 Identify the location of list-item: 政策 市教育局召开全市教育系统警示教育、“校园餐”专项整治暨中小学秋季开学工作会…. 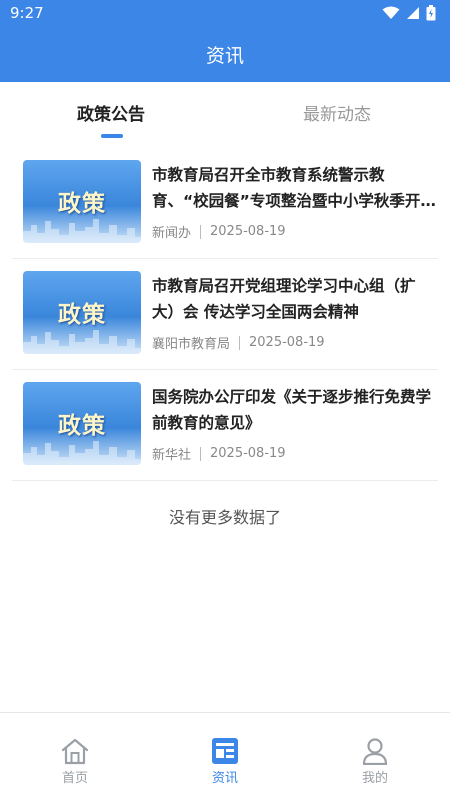
(225, 203).